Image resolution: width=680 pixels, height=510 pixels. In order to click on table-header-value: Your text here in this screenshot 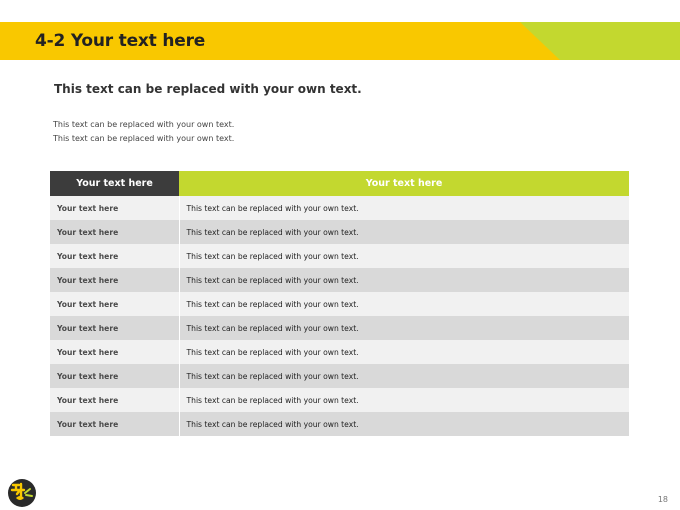, I will do `click(404, 183)`.